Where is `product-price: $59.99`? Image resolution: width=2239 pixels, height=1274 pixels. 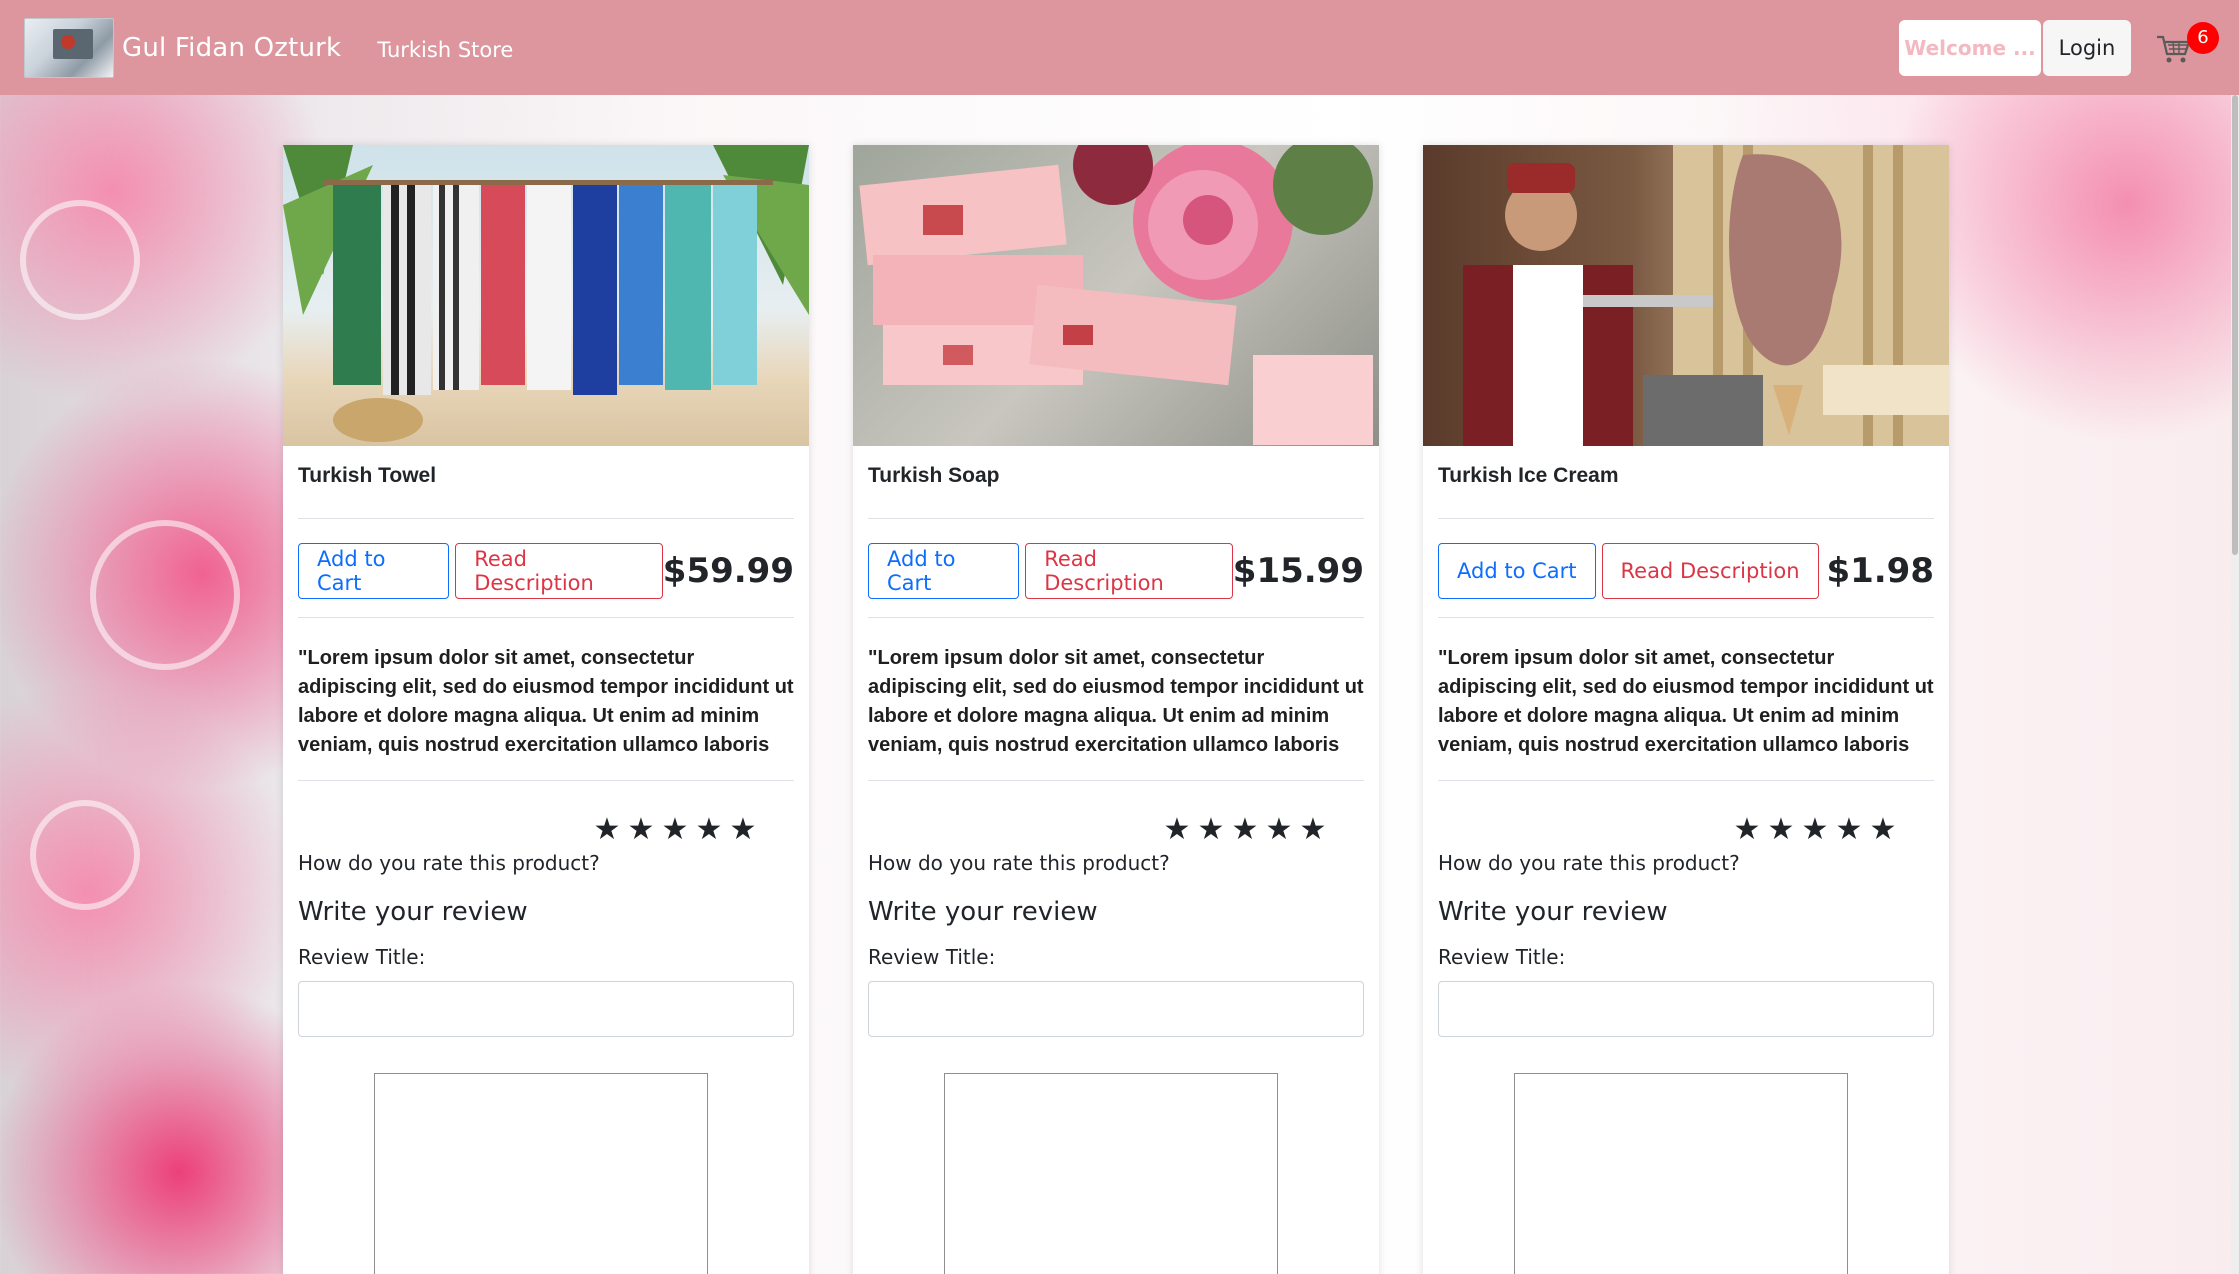 product-price: $59.99 is located at coordinates (728, 571).